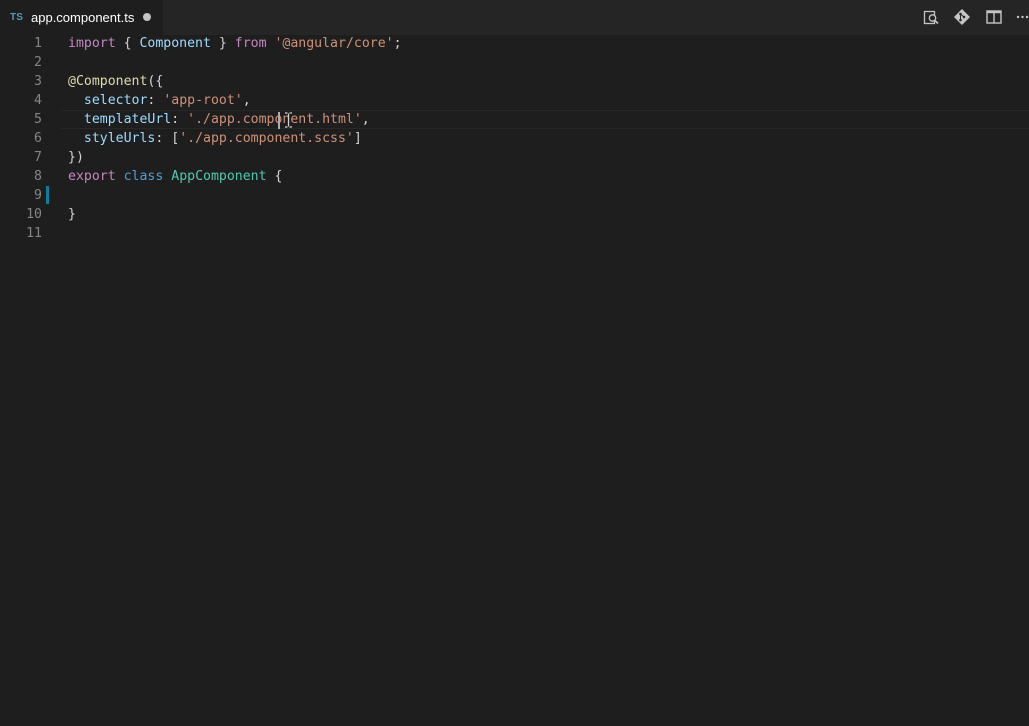  What do you see at coordinates (219, 176) in the screenshot?
I see `code-token: AppComponent` at bounding box center [219, 176].